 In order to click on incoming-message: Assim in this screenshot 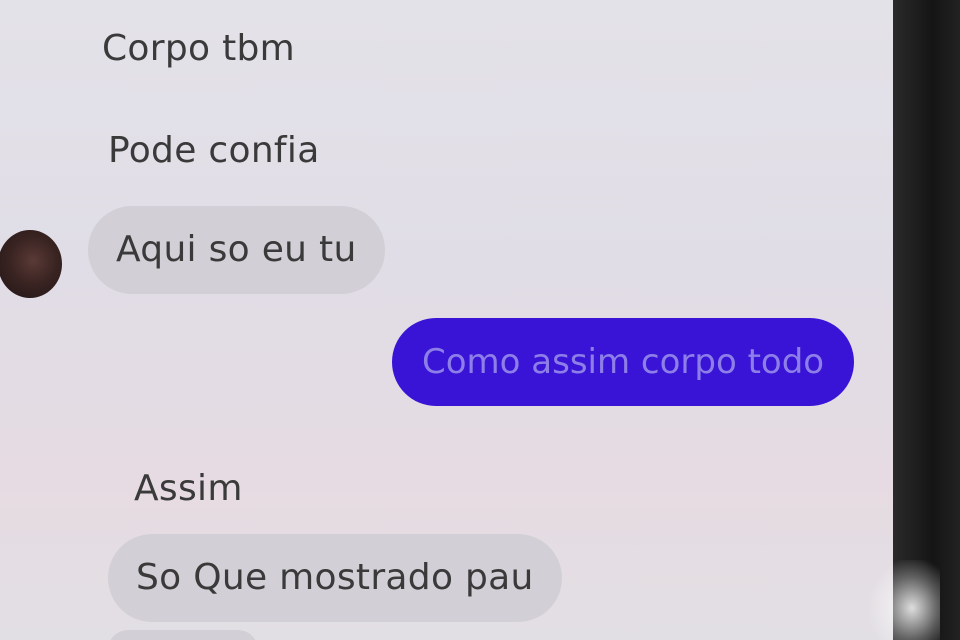, I will do `click(188, 488)`.